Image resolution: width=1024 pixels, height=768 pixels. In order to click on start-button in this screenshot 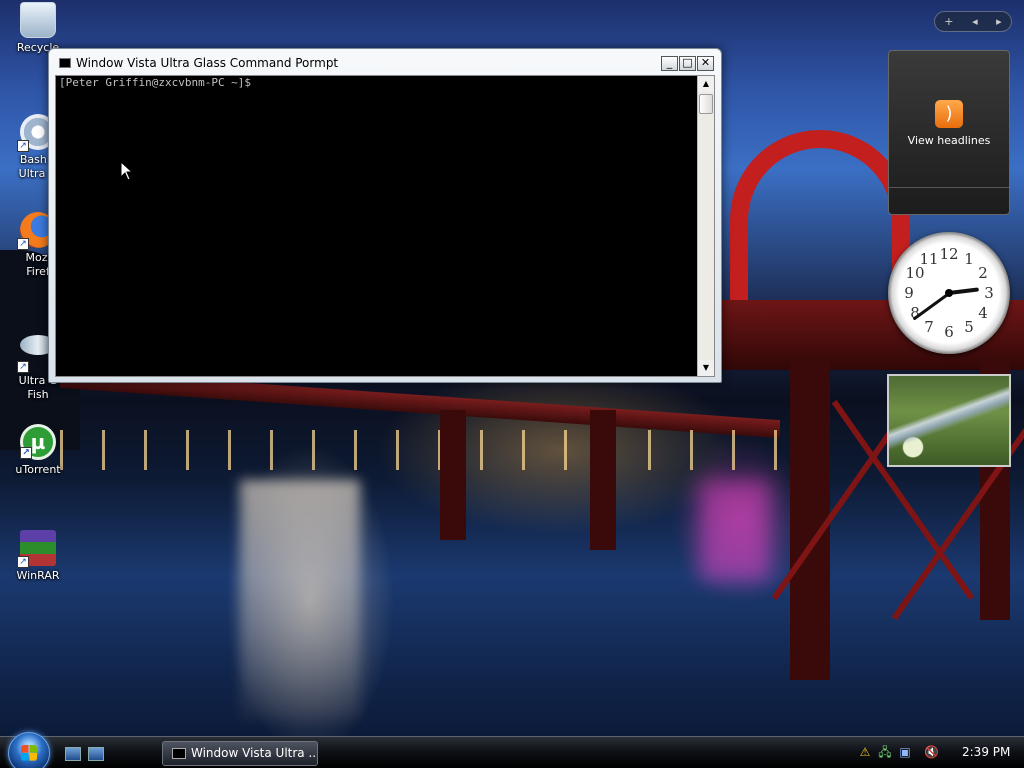, I will do `click(29, 750)`.